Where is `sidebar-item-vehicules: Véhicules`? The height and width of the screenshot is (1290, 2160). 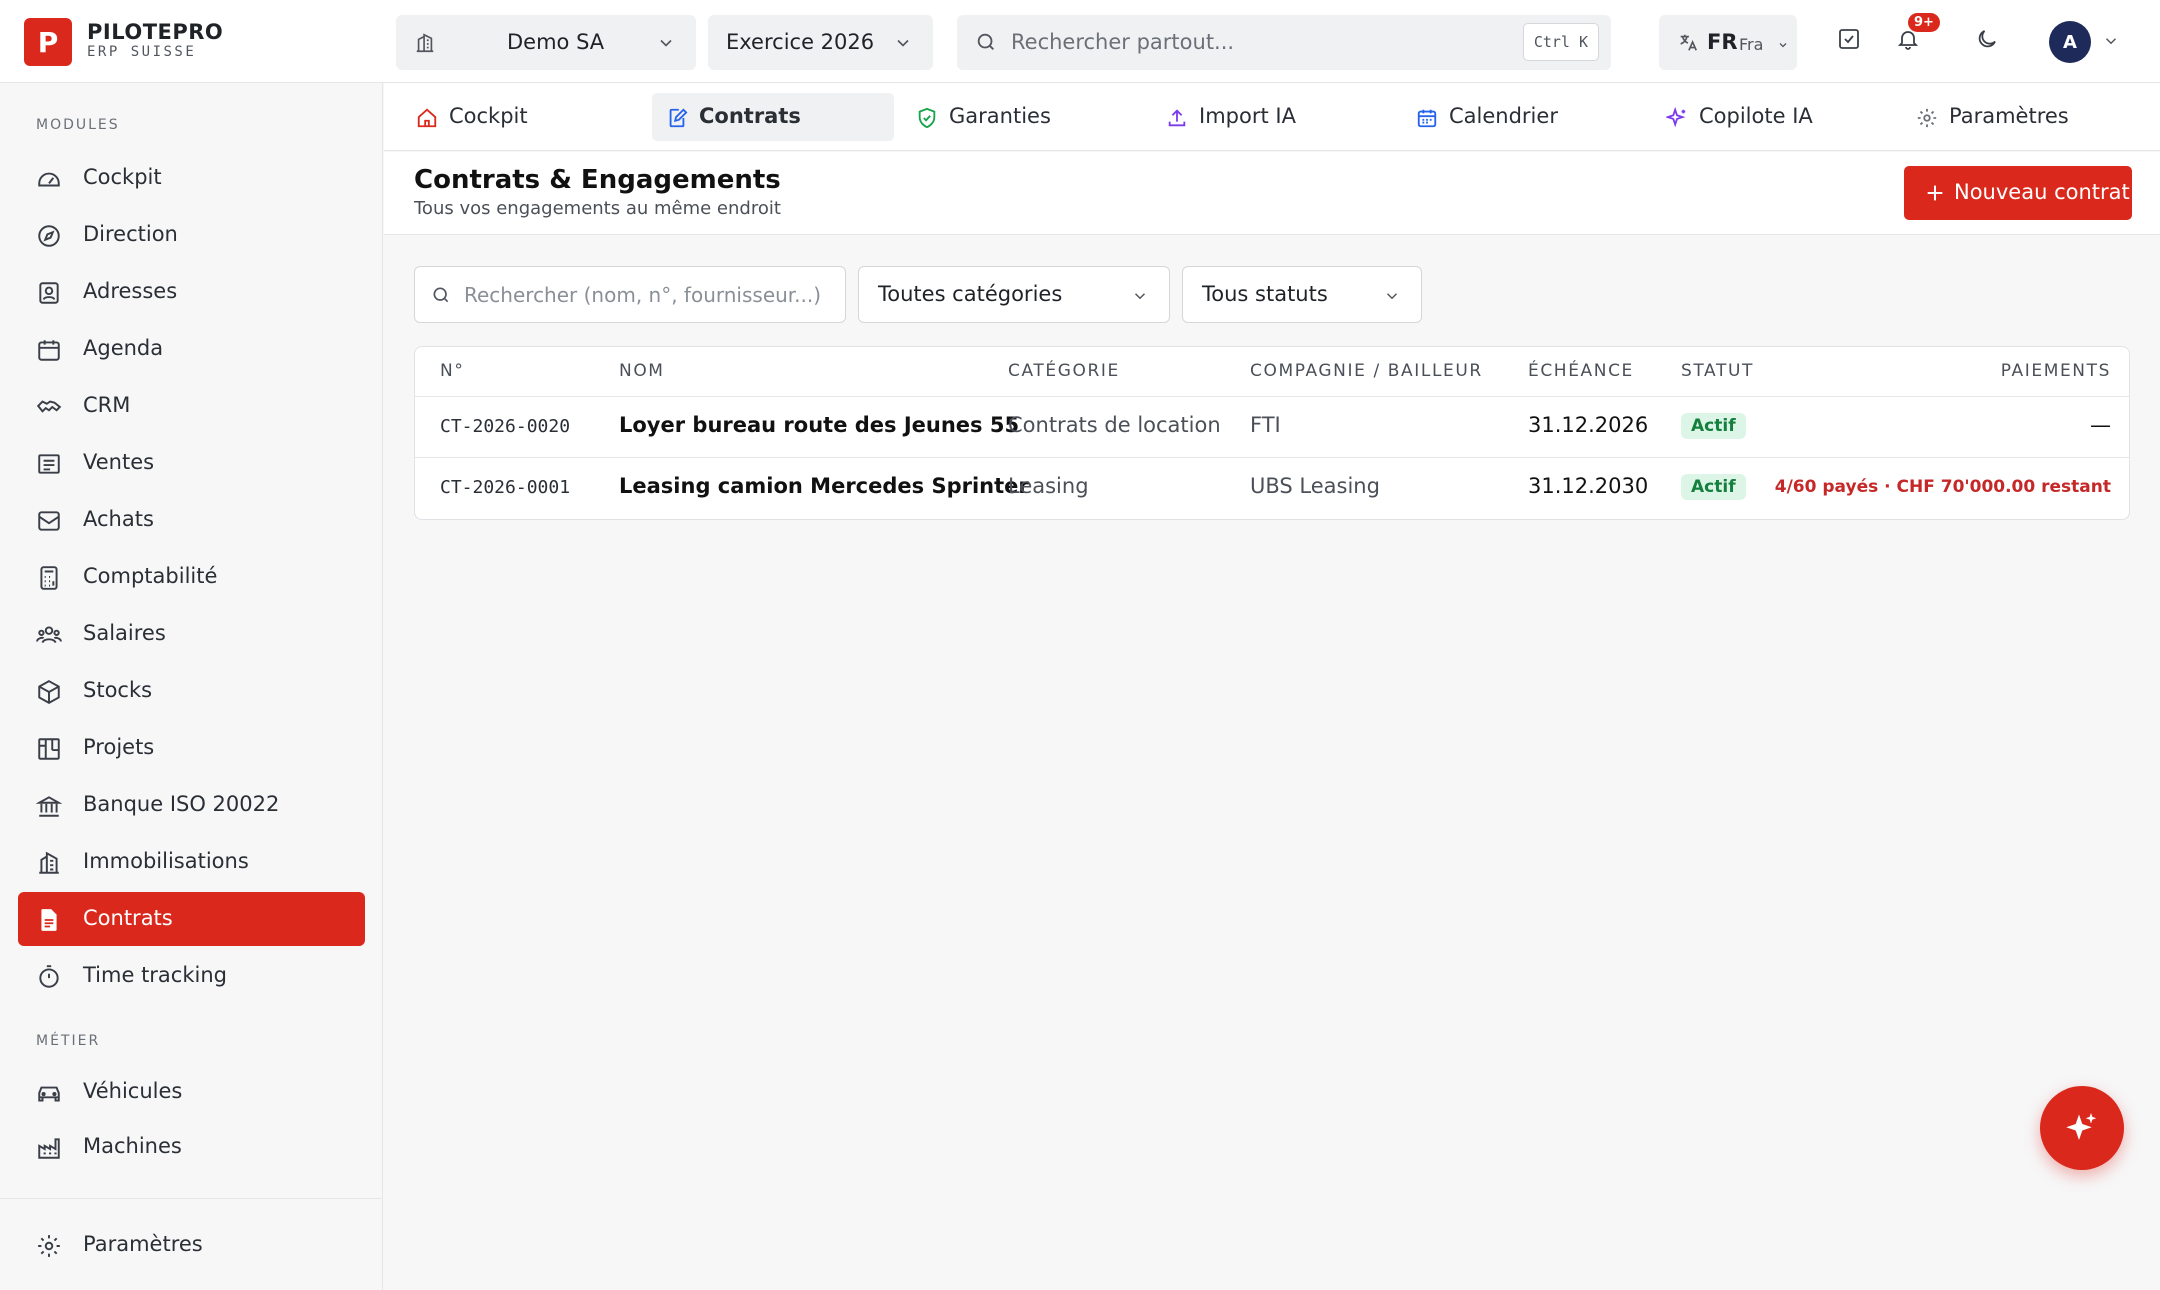 sidebar-item-vehicules: Véhicules is located at coordinates (191, 1092).